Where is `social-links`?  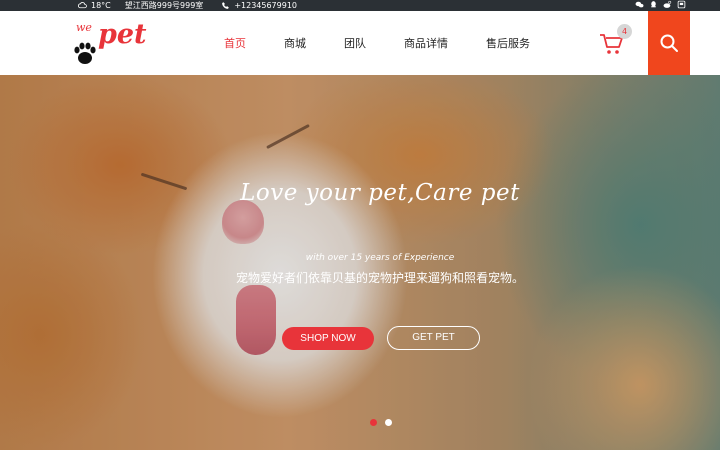
social-links is located at coordinates (660, 4).